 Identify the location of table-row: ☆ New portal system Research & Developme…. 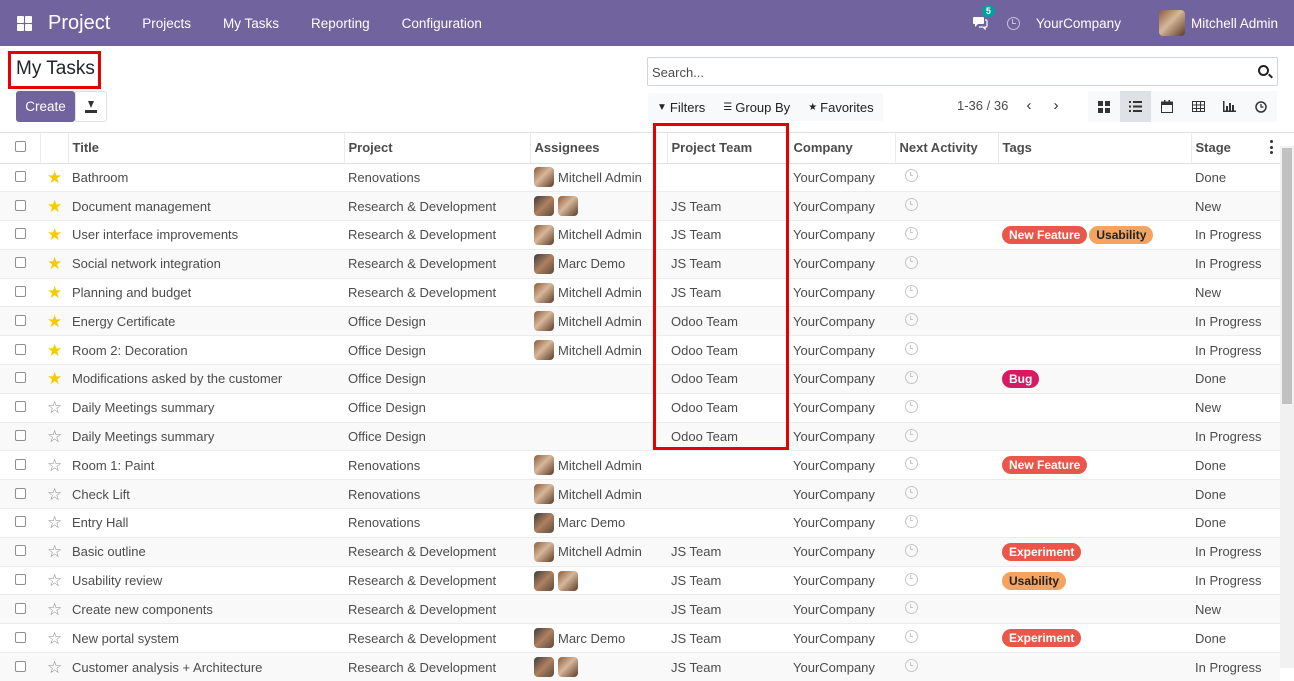
(640, 638).